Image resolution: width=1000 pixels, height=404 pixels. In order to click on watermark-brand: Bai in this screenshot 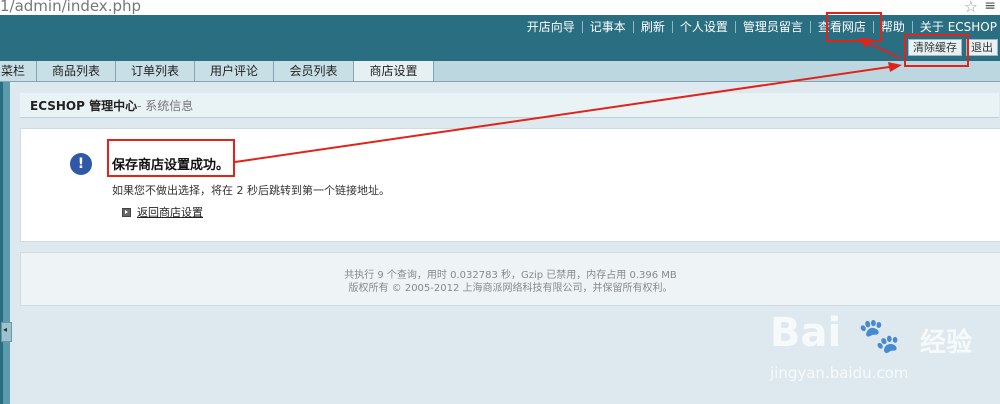, I will do `click(806, 333)`.